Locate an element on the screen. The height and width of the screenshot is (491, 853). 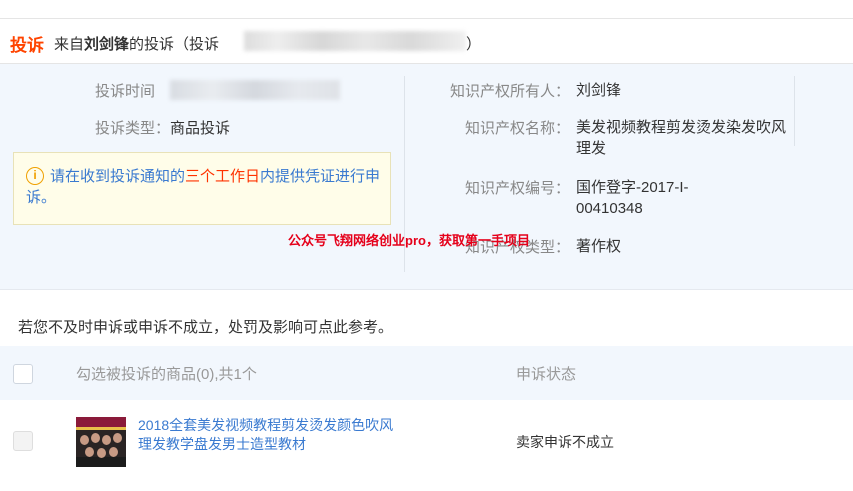
watermark-text: 公众号飞翔网络创业pro，获取第一手项目 is located at coordinates (409, 240).